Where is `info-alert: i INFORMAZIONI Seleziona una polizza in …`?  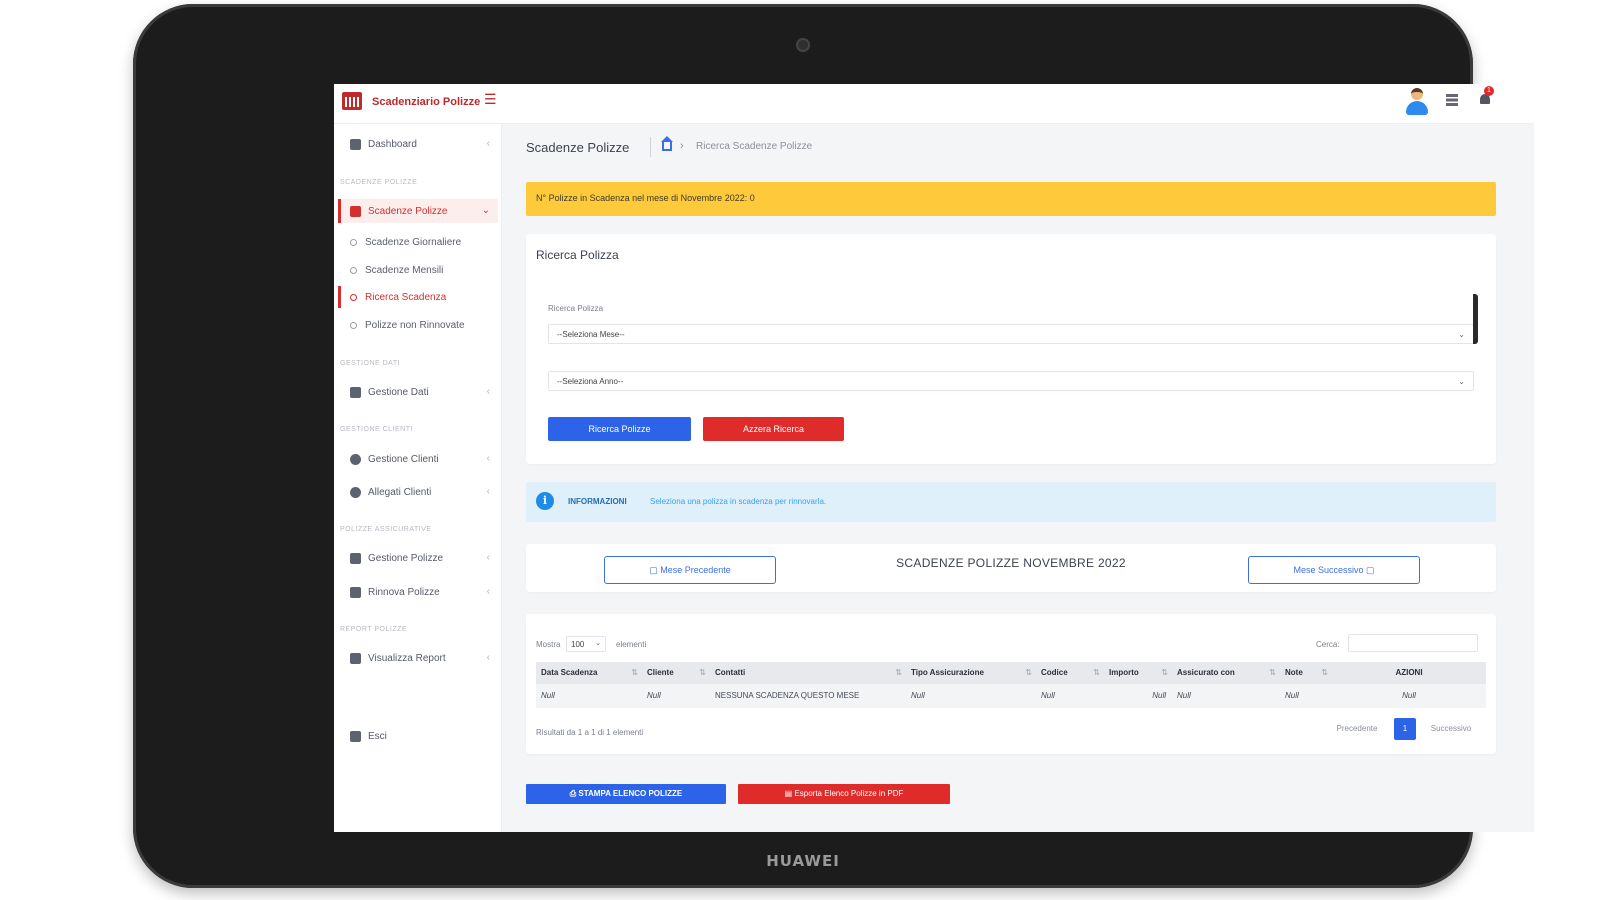
info-alert: i INFORMAZIONI Seleziona una polizza in … is located at coordinates (1011, 502).